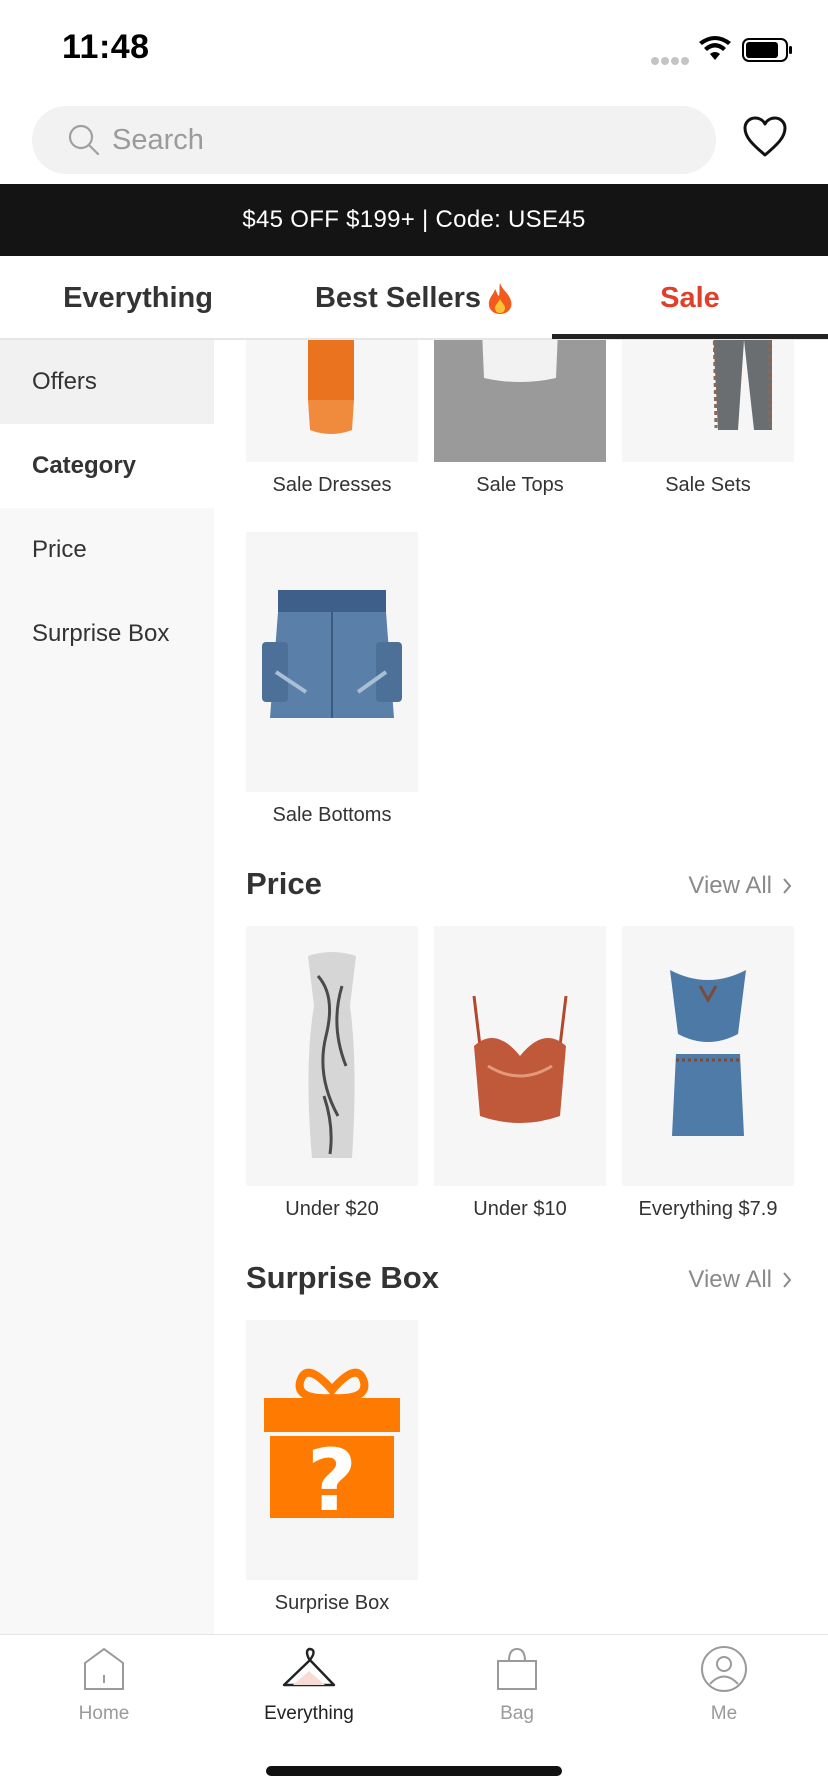 This screenshot has height=1792, width=828. Describe the element at coordinates (59, 549) in the screenshot. I see `sidebar-item-label: Price` at that location.